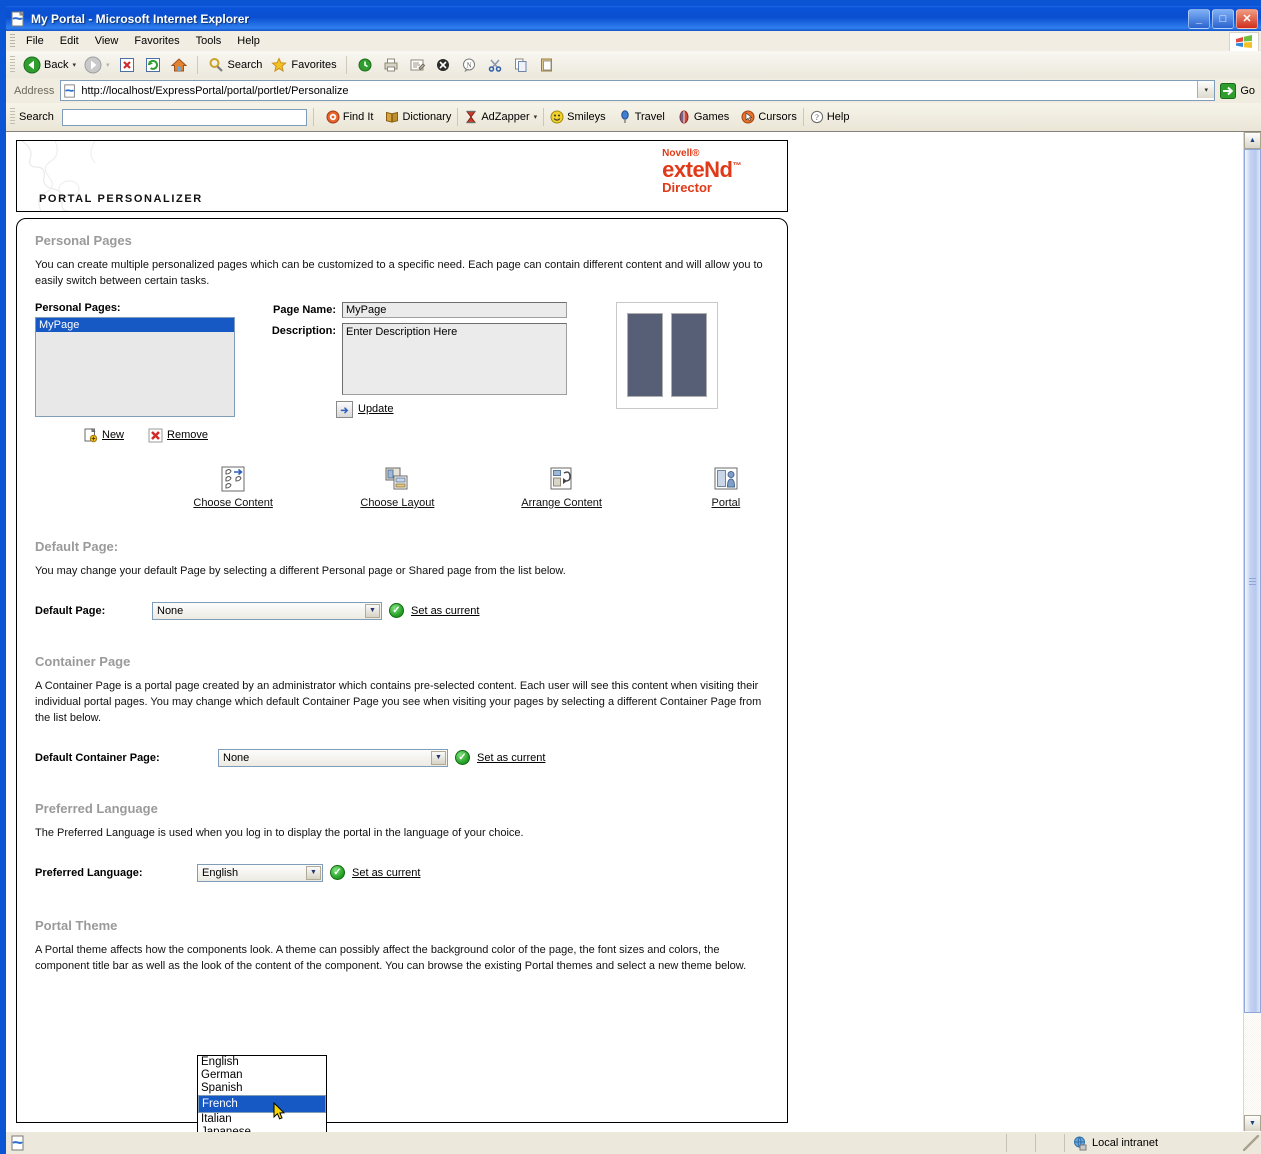 This screenshot has width=1261, height=1154. I want to click on plugin-travel-button: Travel, so click(641, 117).